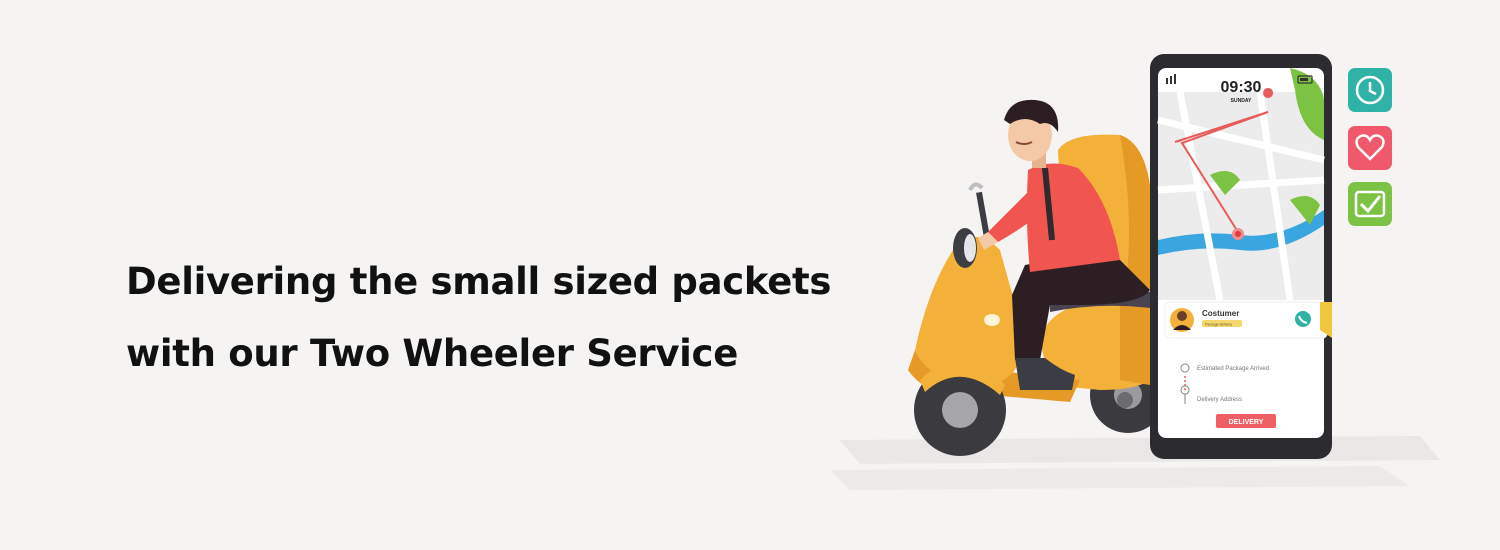 The width and height of the screenshot is (1500, 550). I want to click on phone-clock: 09:30, so click(1241, 87).